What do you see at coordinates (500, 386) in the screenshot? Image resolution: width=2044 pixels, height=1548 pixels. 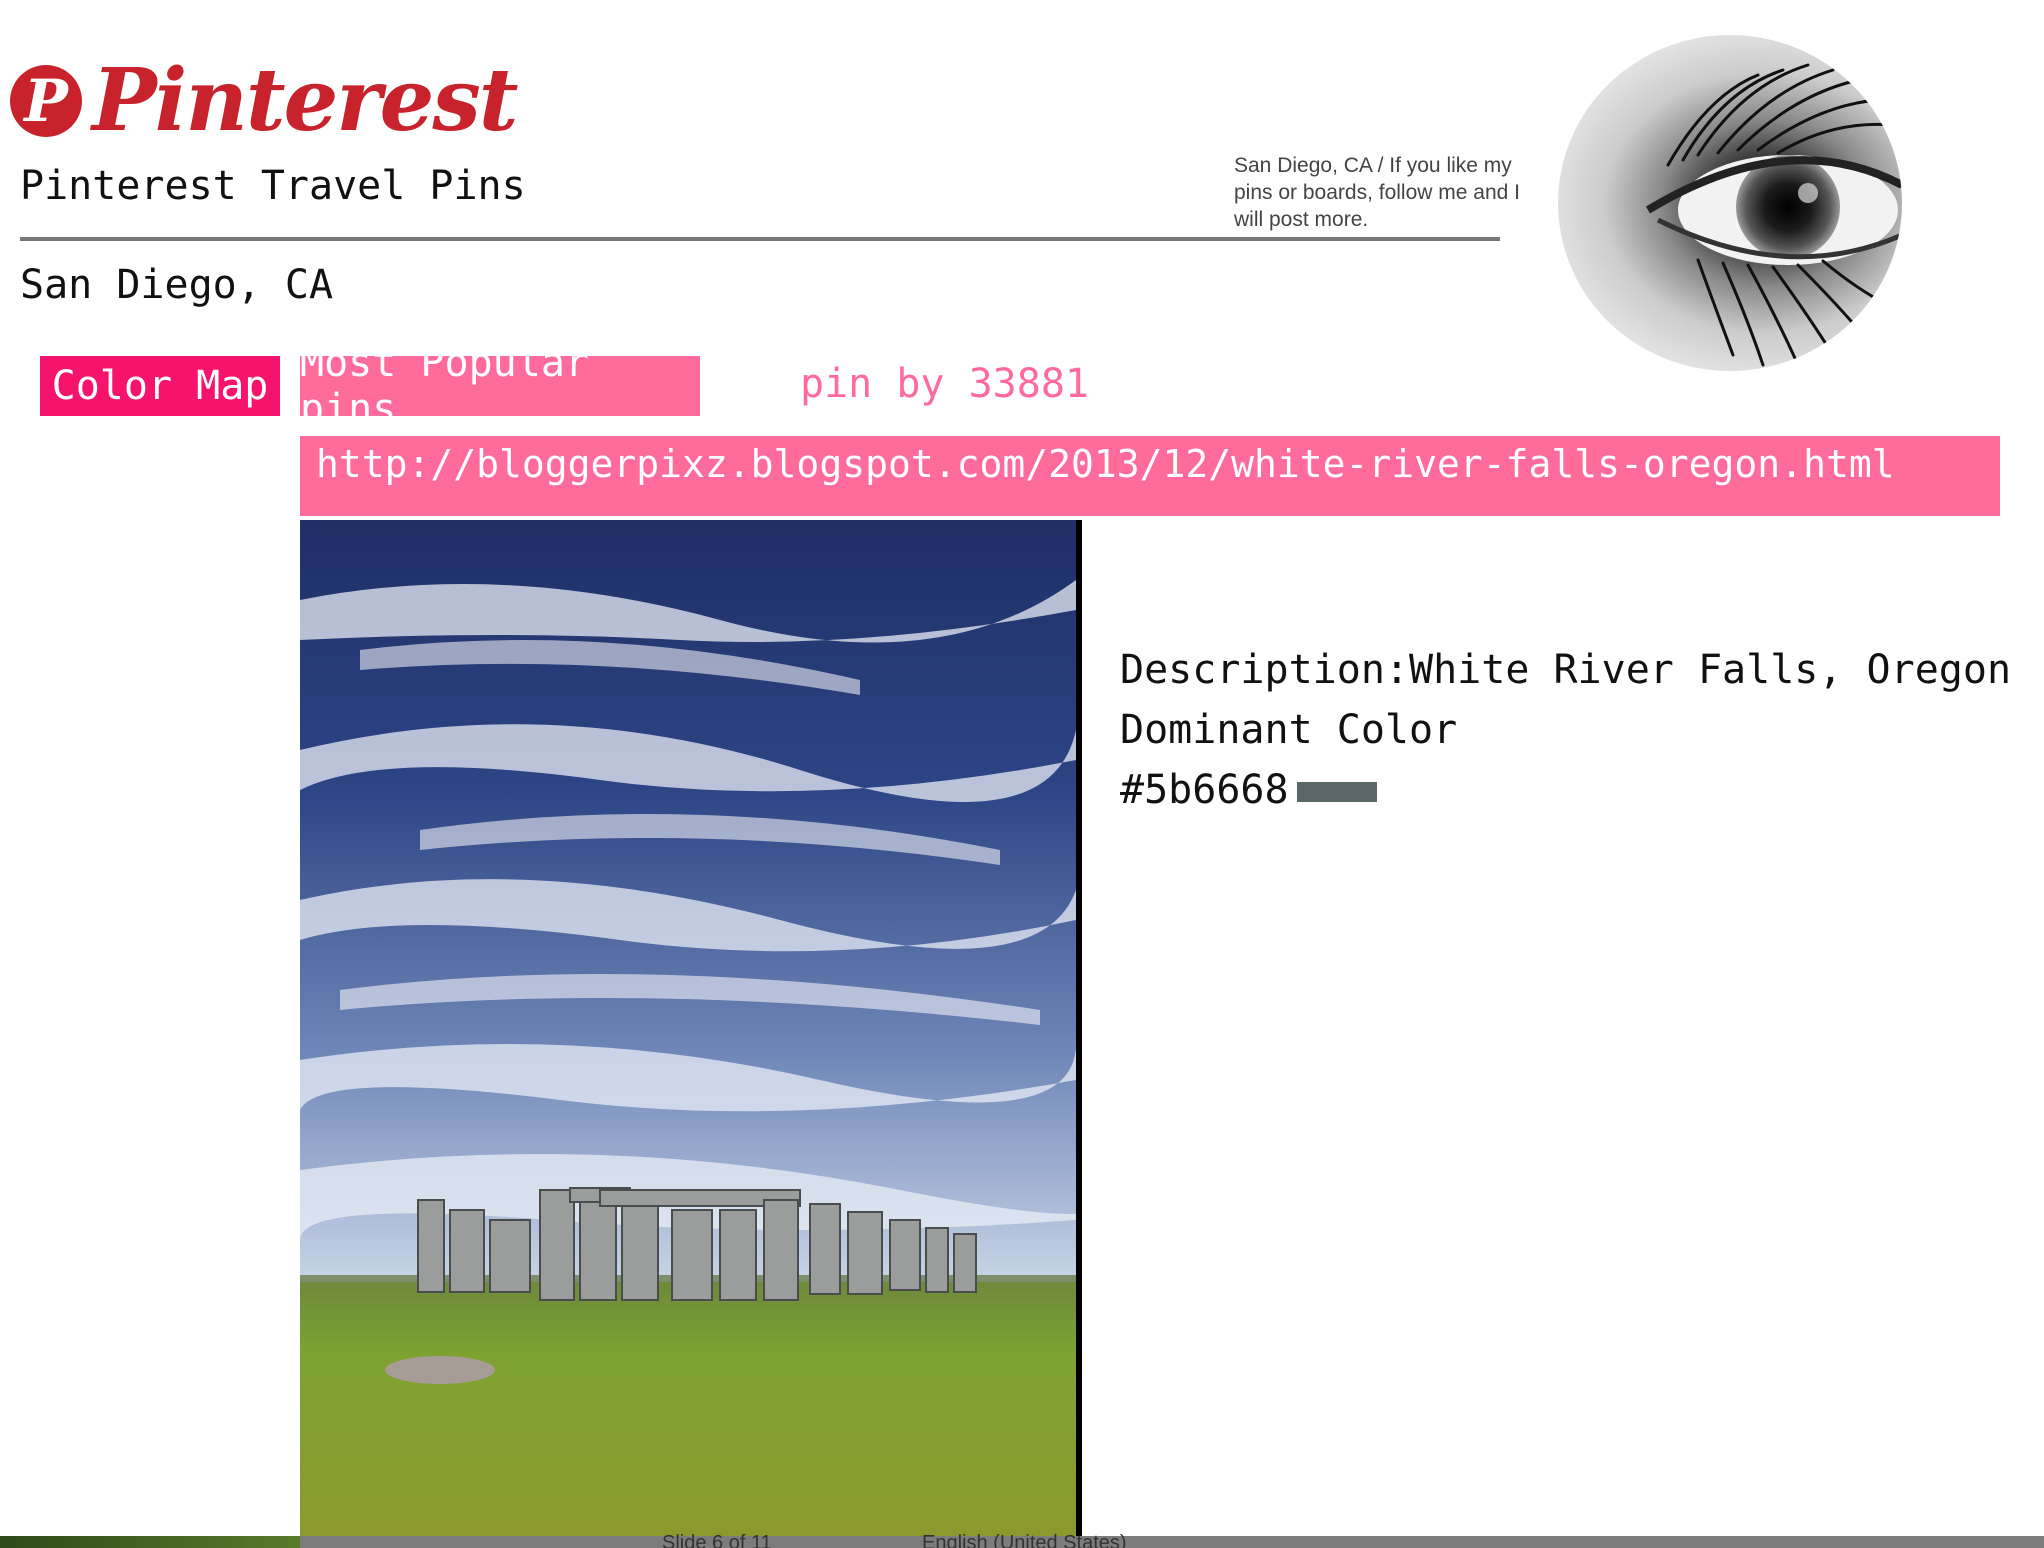 I see `most-popular-pins-button: Most Popular pins` at bounding box center [500, 386].